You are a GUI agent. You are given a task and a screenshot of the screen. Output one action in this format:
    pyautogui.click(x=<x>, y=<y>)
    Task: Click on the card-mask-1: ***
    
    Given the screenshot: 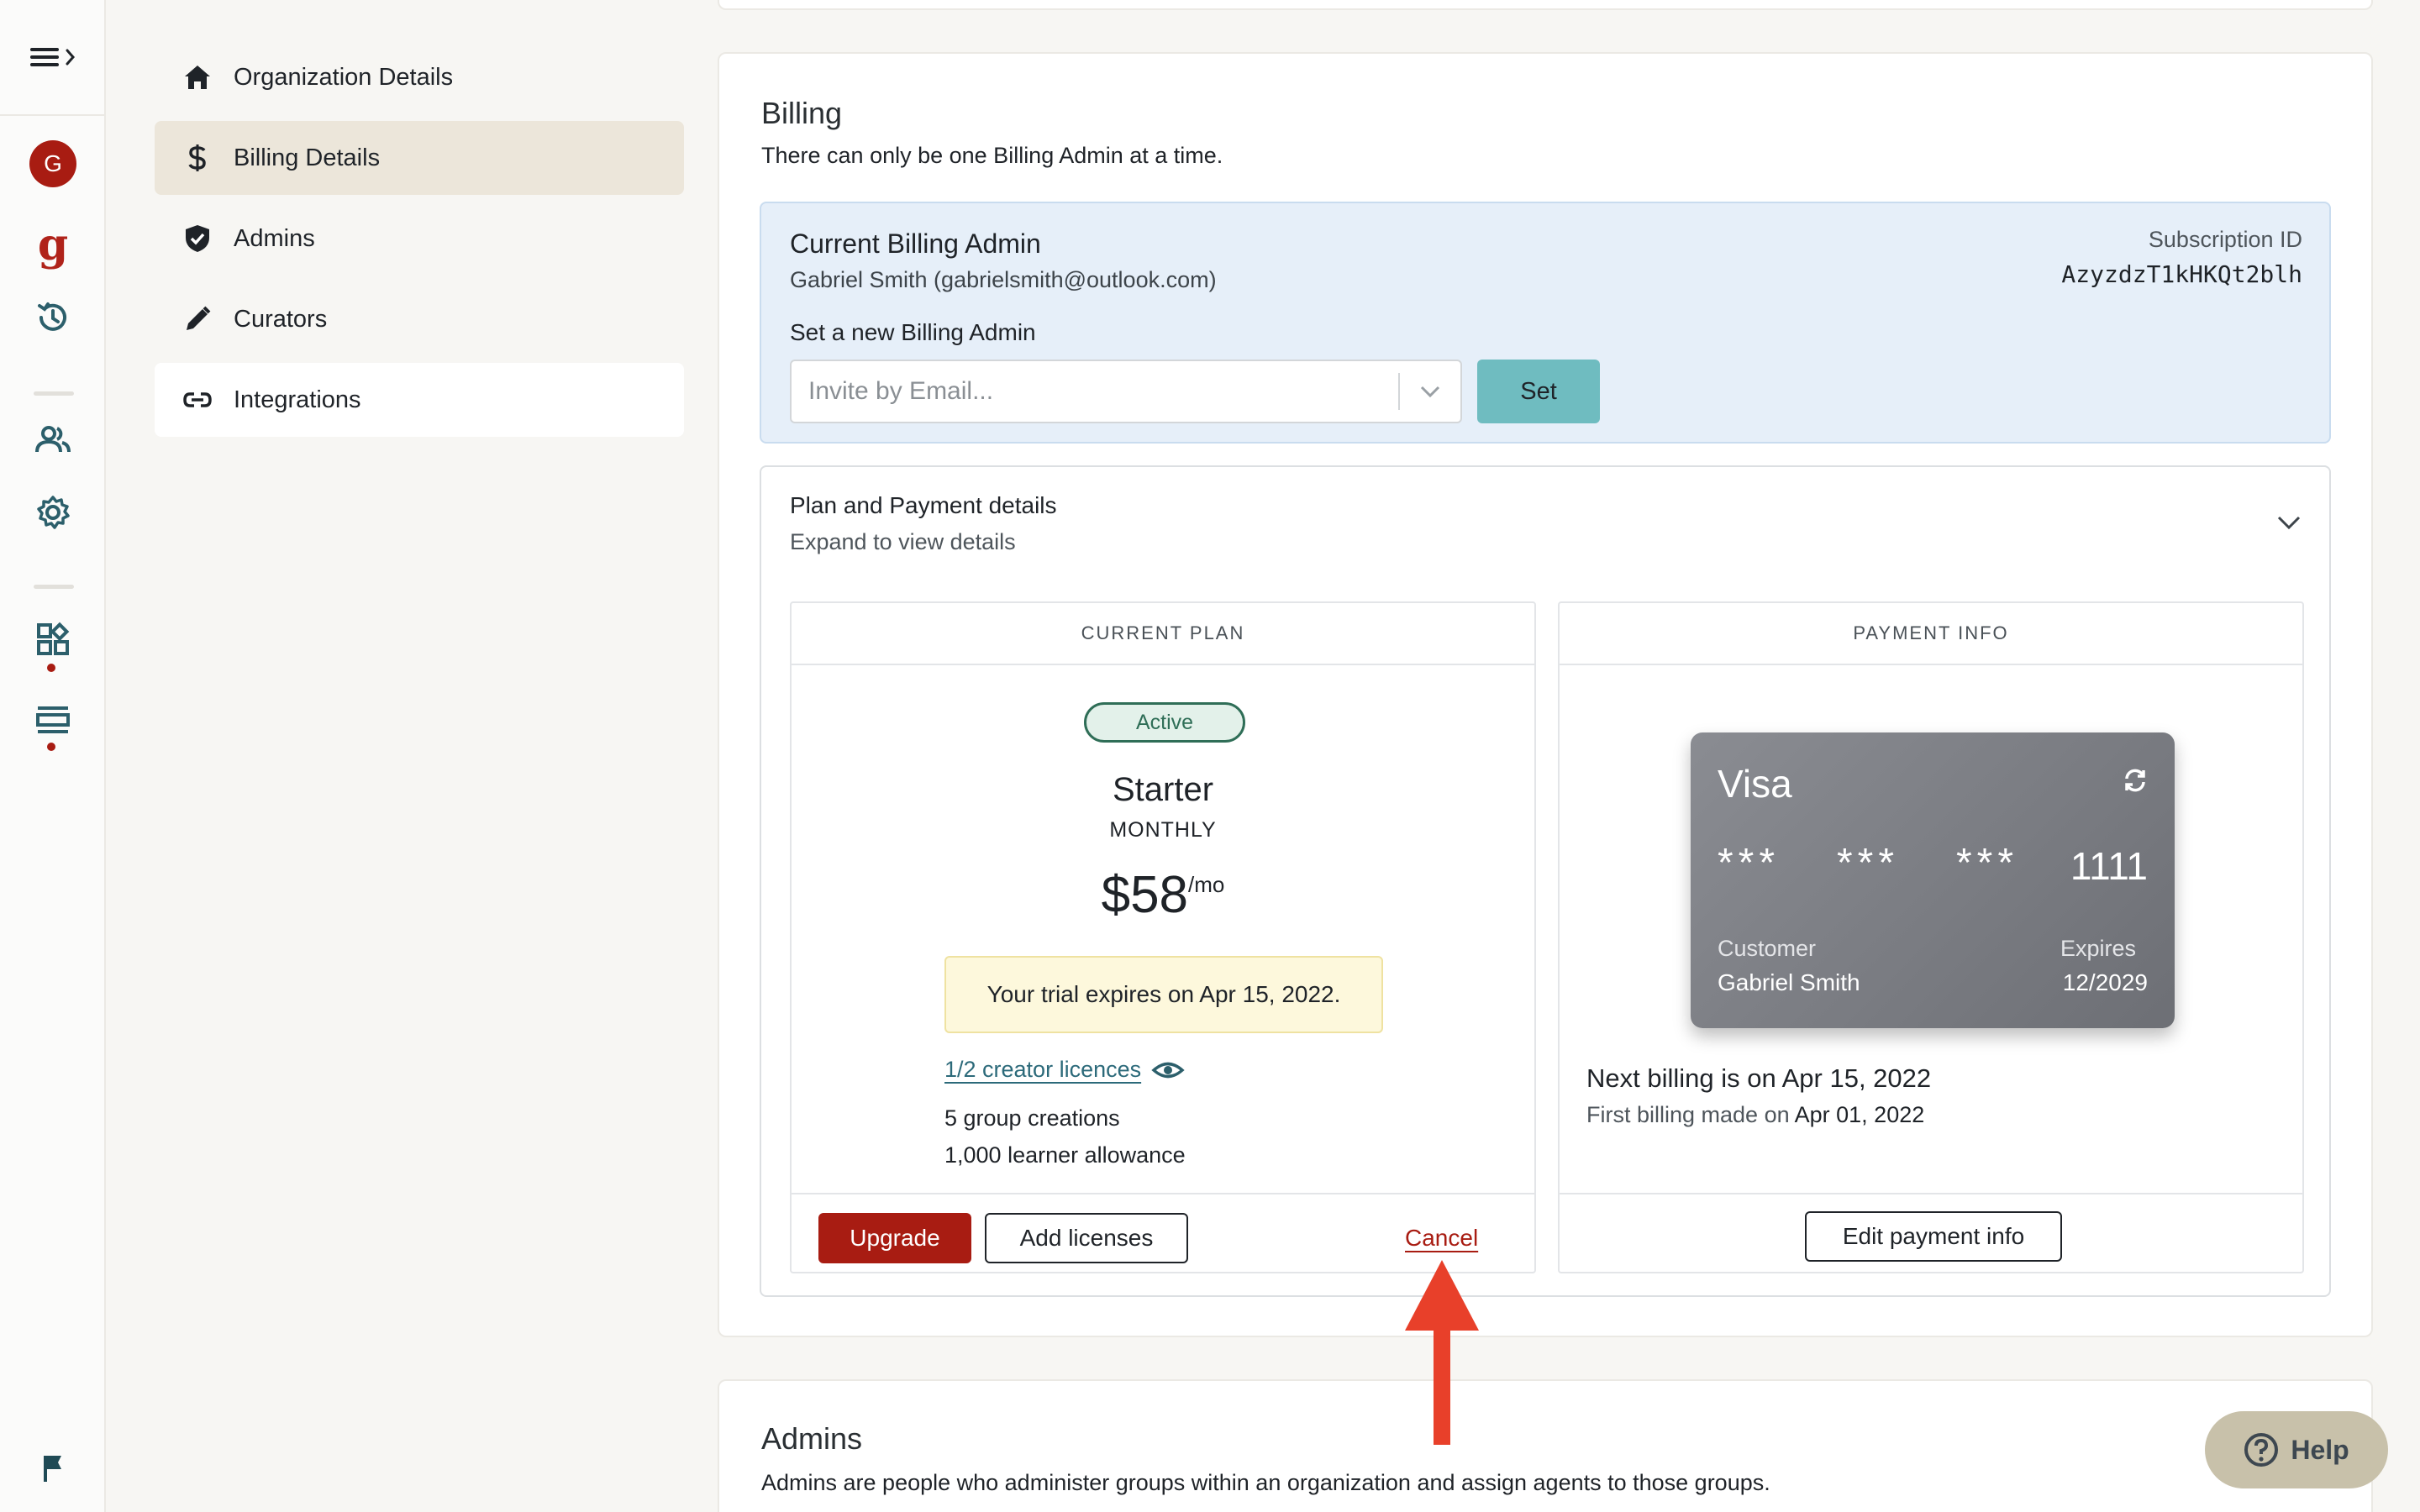 What is the action you would take?
    pyautogui.click(x=1749, y=863)
    